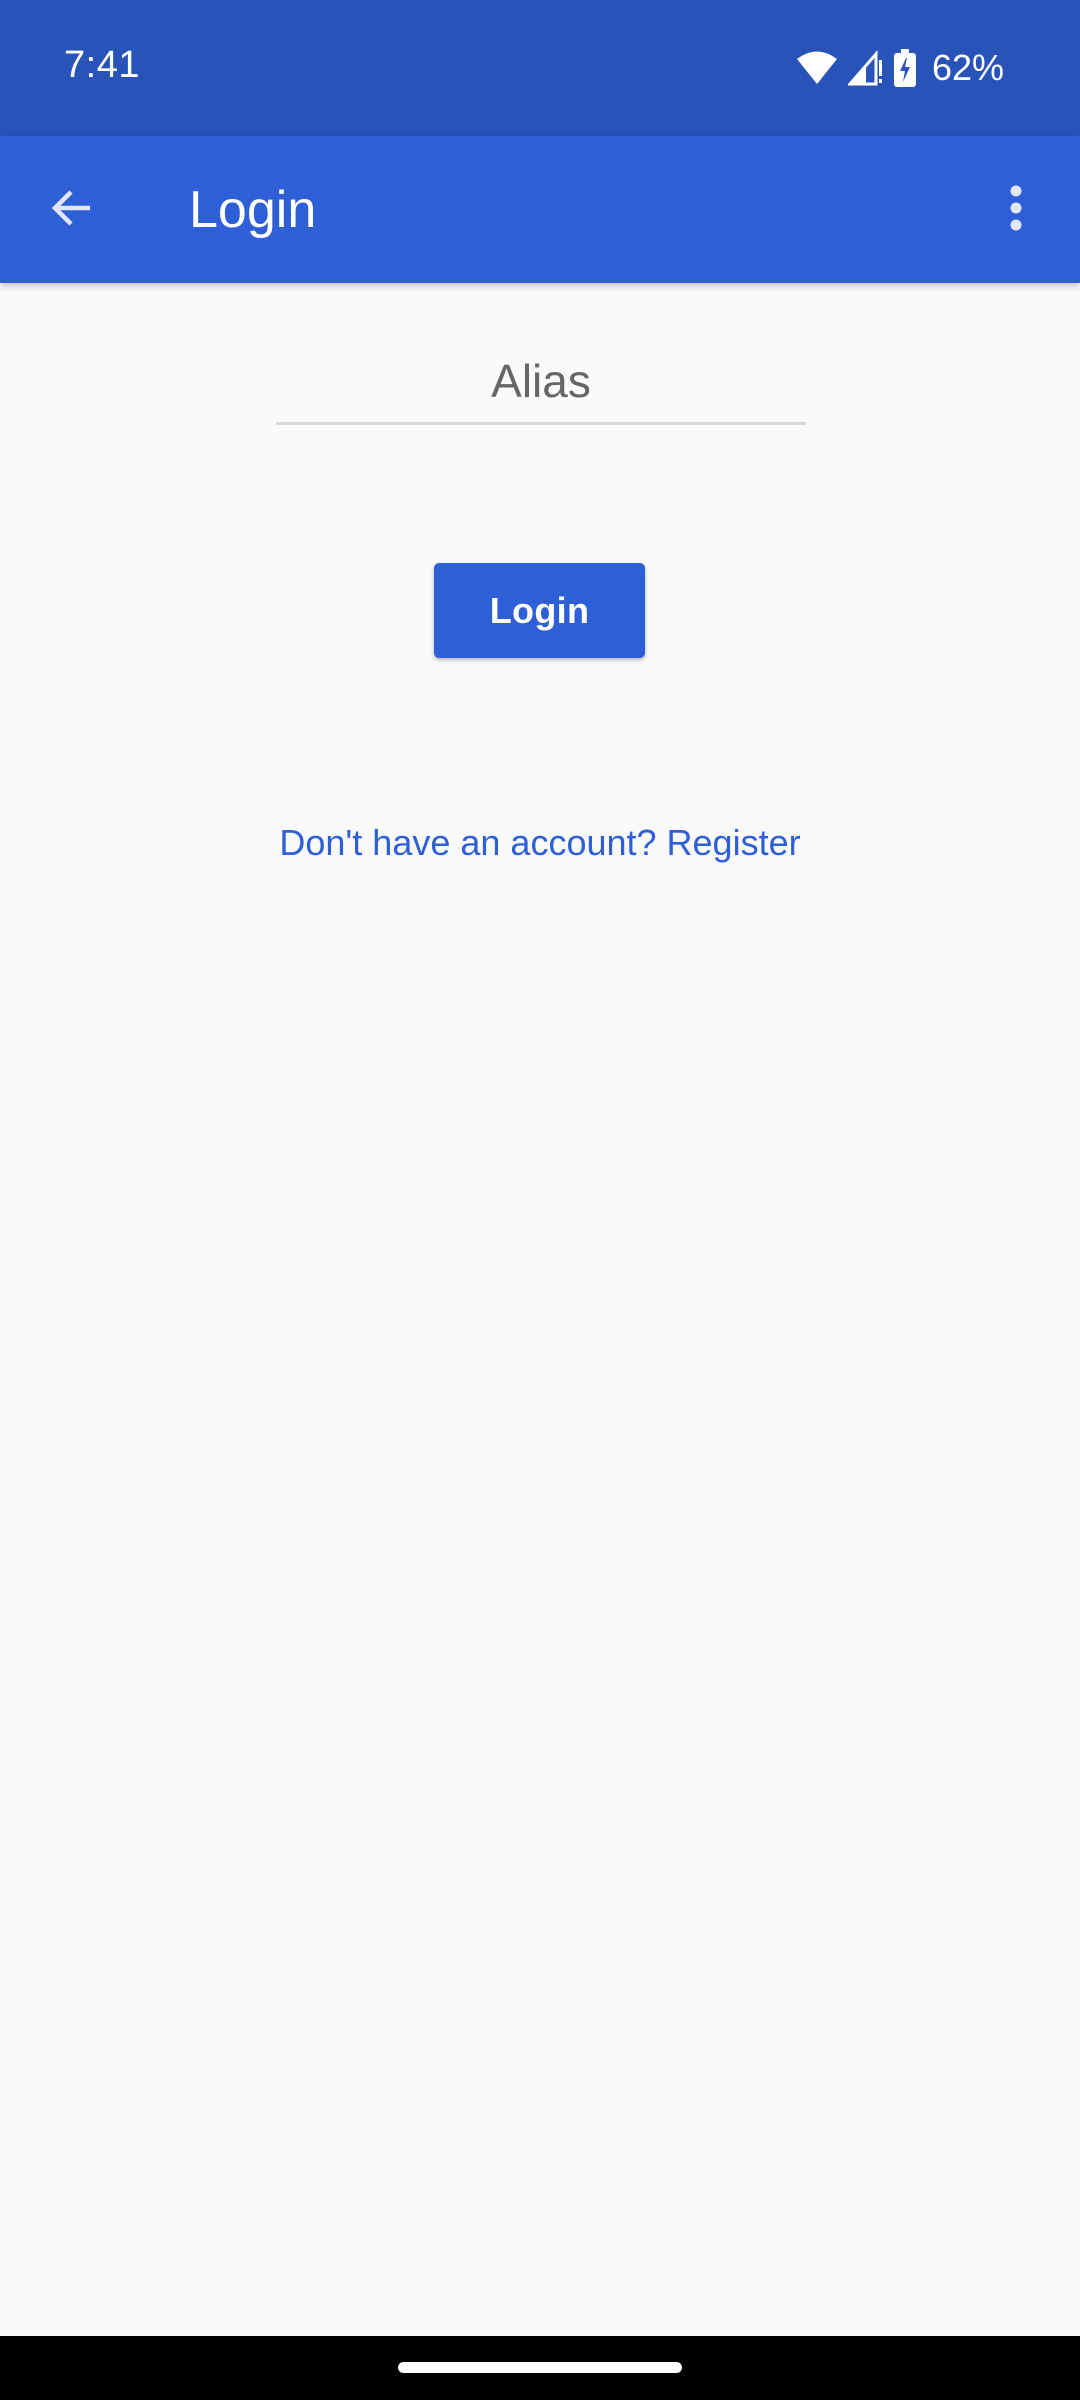  I want to click on status-time: 7:41, so click(102, 65).